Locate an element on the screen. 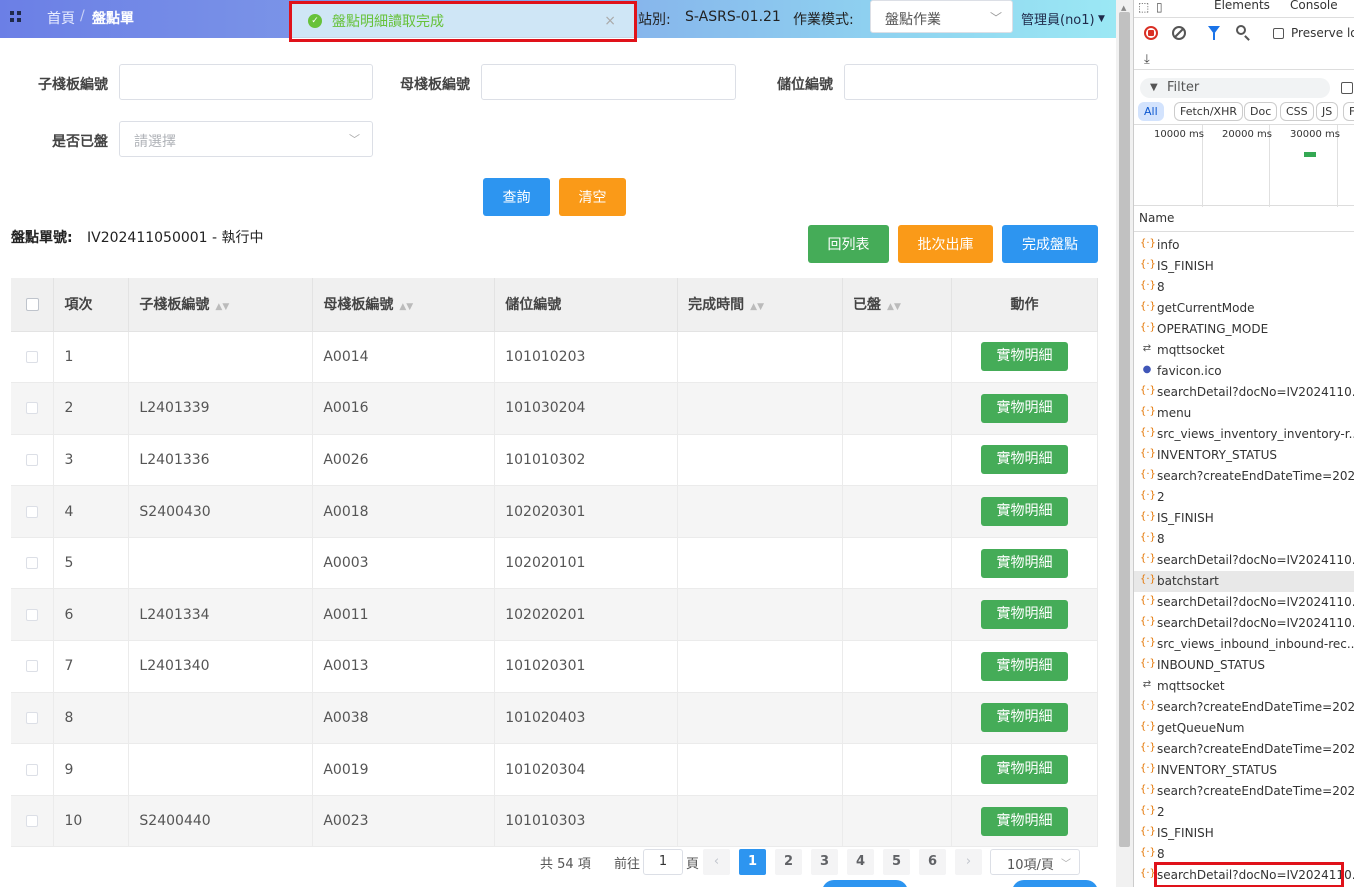  user-menu: 管理員(no1) is located at coordinates (1058, 18).